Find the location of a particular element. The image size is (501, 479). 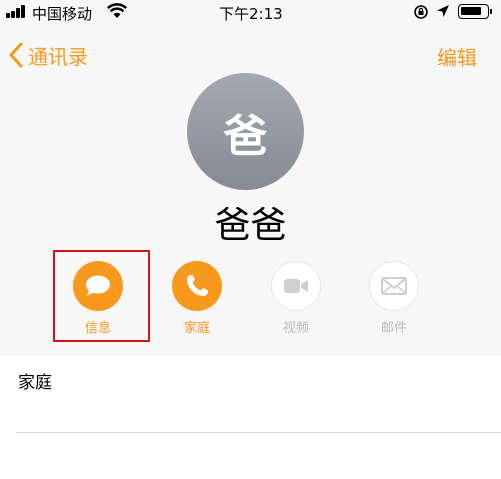

chevron-left-icon is located at coordinates (16, 55).